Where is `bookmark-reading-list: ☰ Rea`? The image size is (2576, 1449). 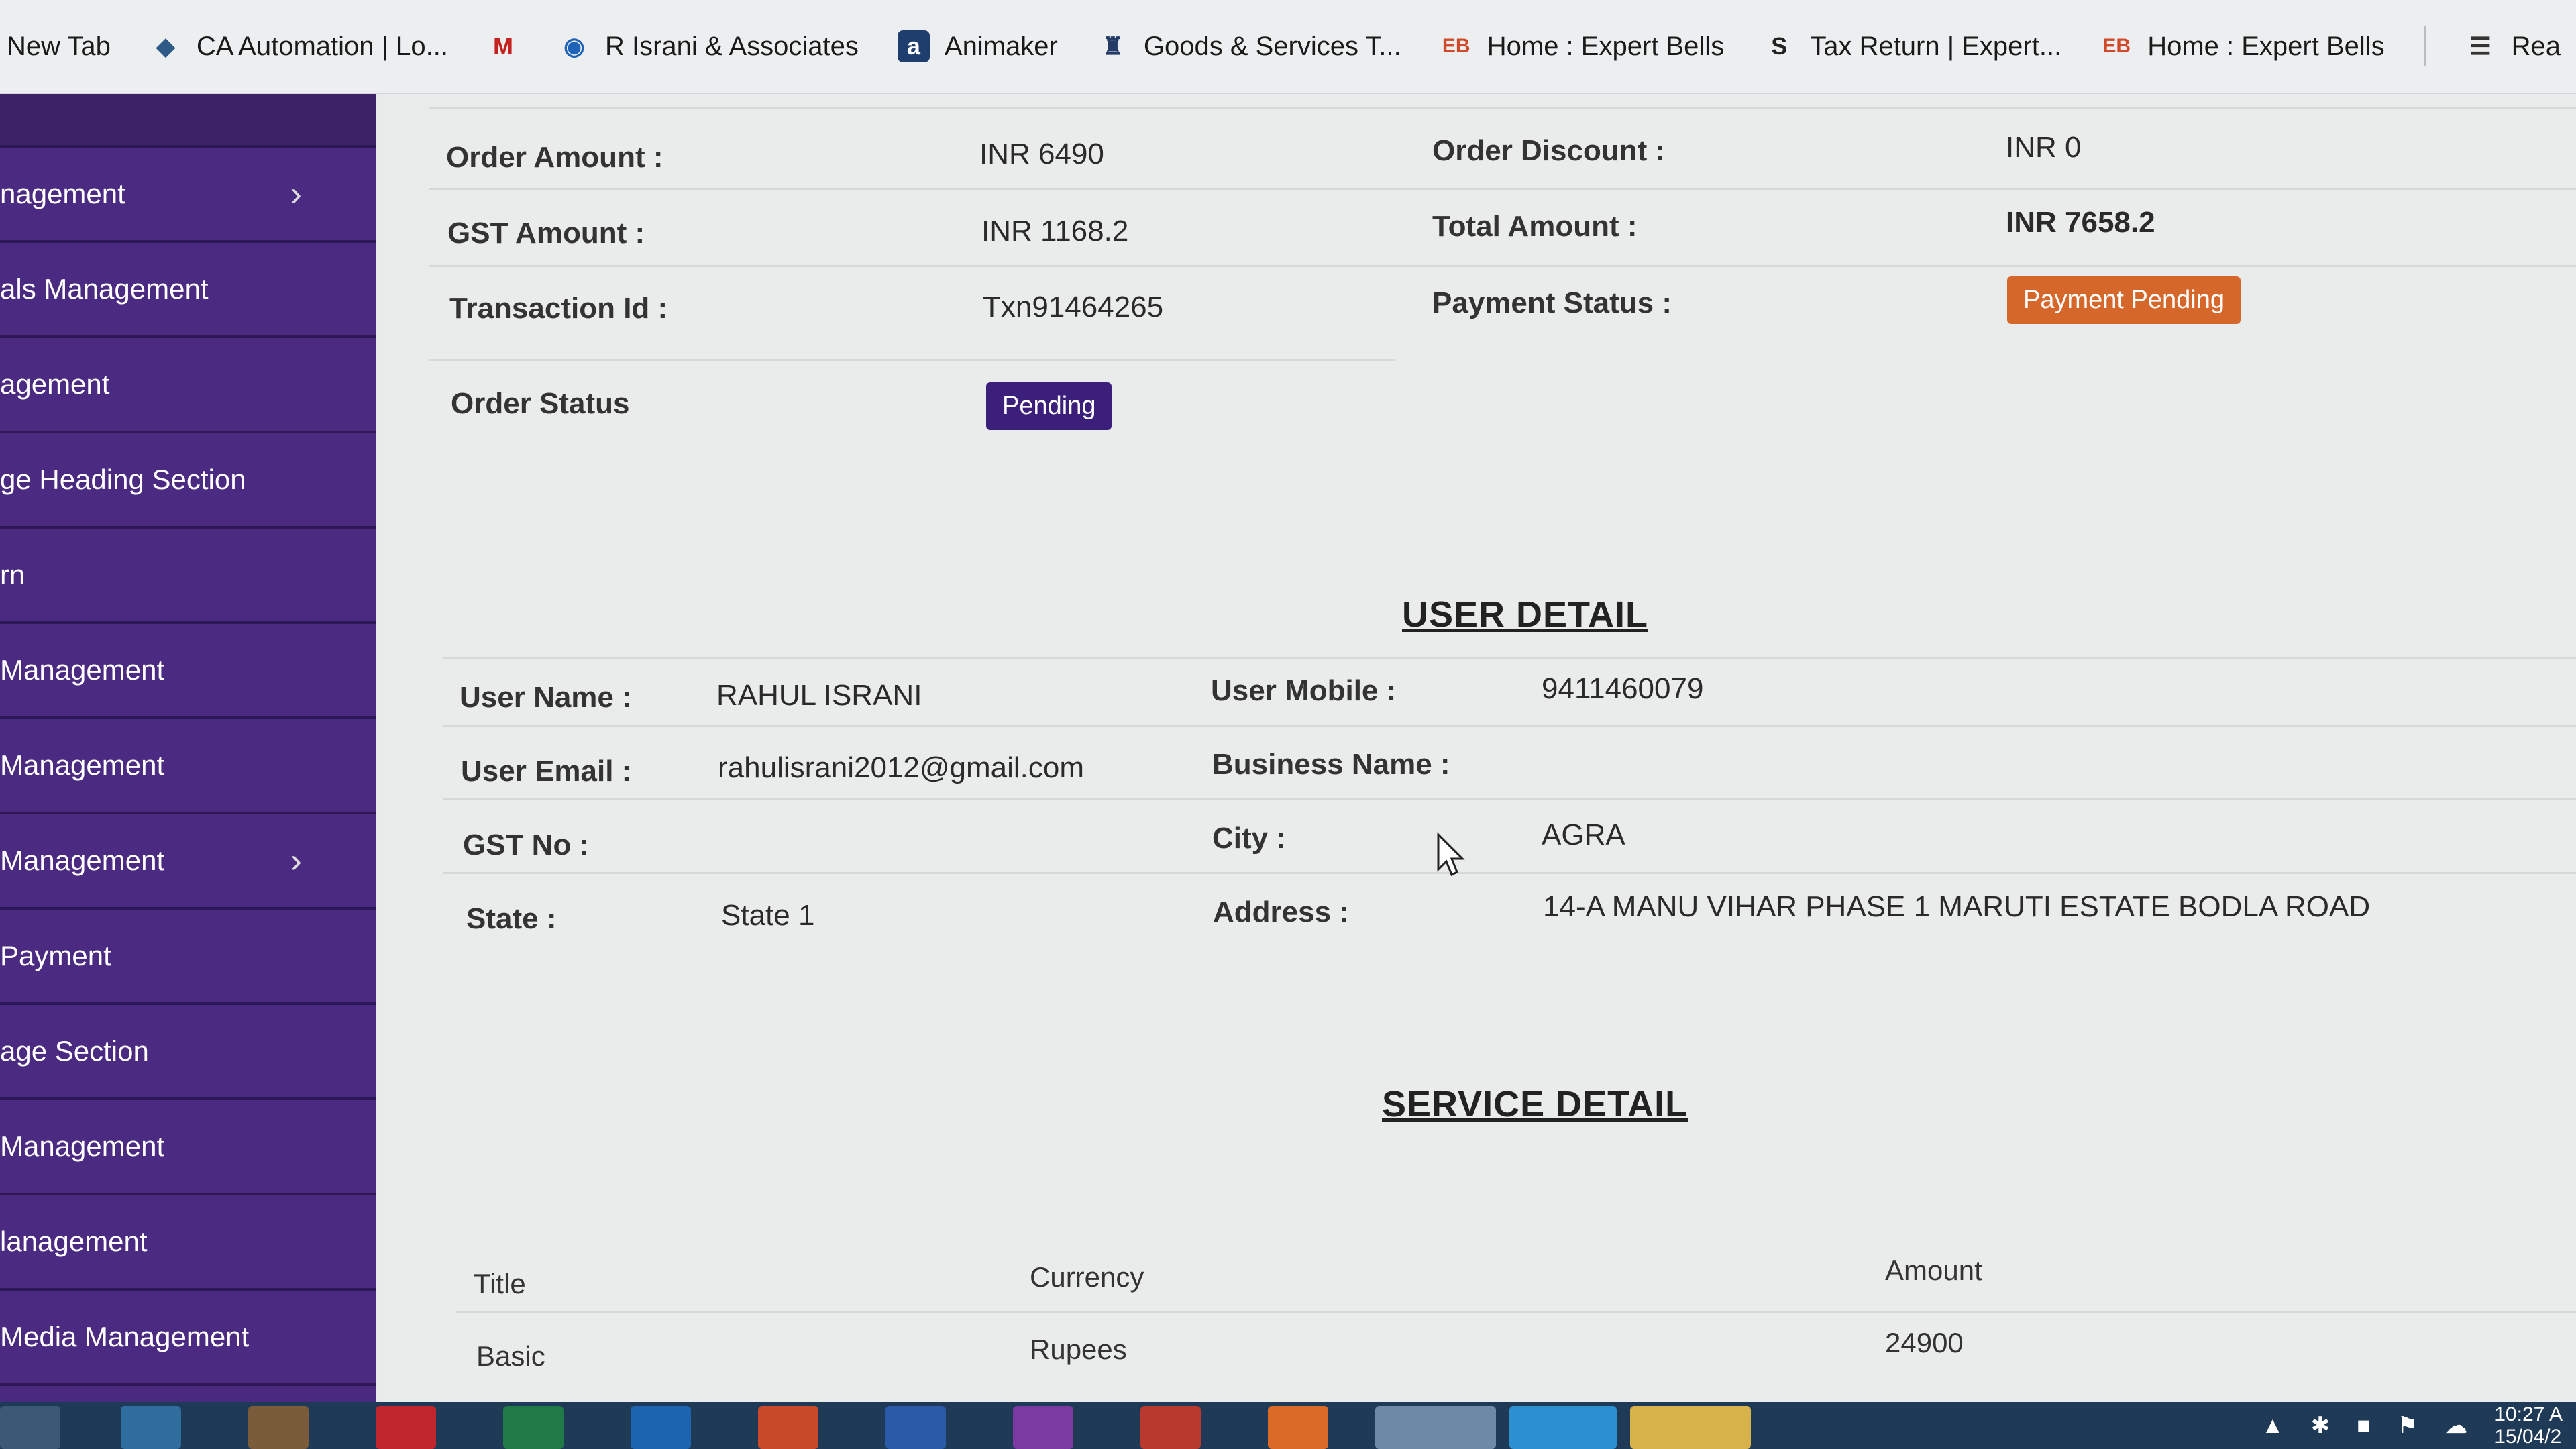 bookmark-reading-list: ☰ Rea is located at coordinates (2513, 46).